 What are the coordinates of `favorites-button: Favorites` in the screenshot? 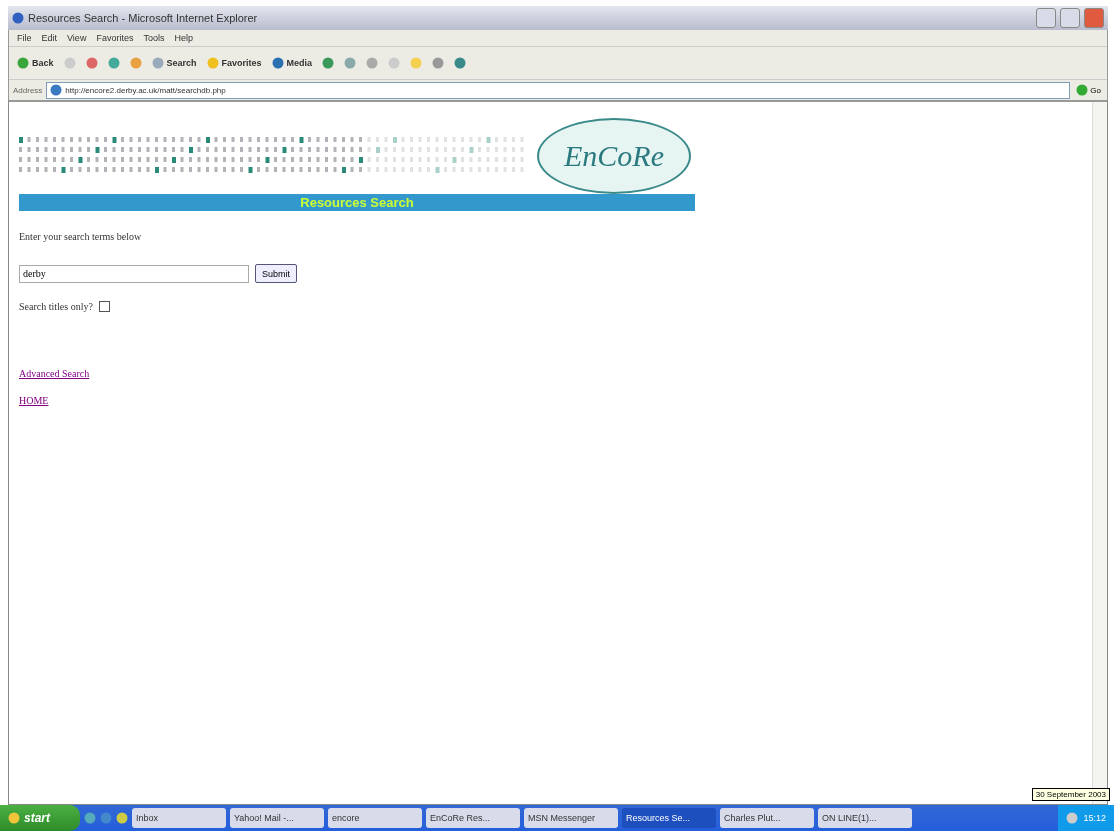 It's located at (234, 63).